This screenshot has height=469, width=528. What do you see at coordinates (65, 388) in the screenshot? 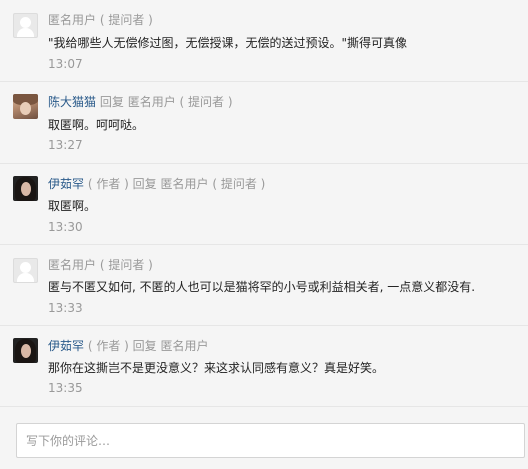
I see `comment-time: 13:35` at bounding box center [65, 388].